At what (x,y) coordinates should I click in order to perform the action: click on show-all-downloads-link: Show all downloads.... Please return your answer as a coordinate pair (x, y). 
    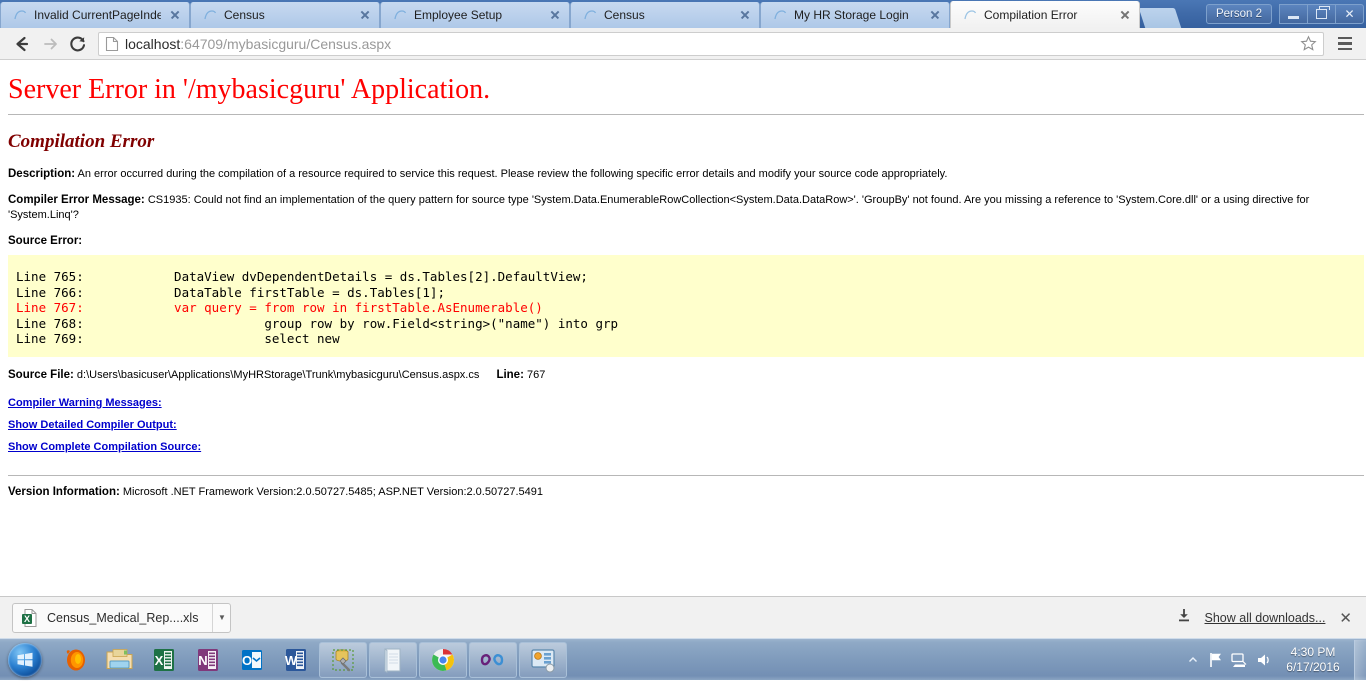
    Looking at the image, I should click on (1265, 618).